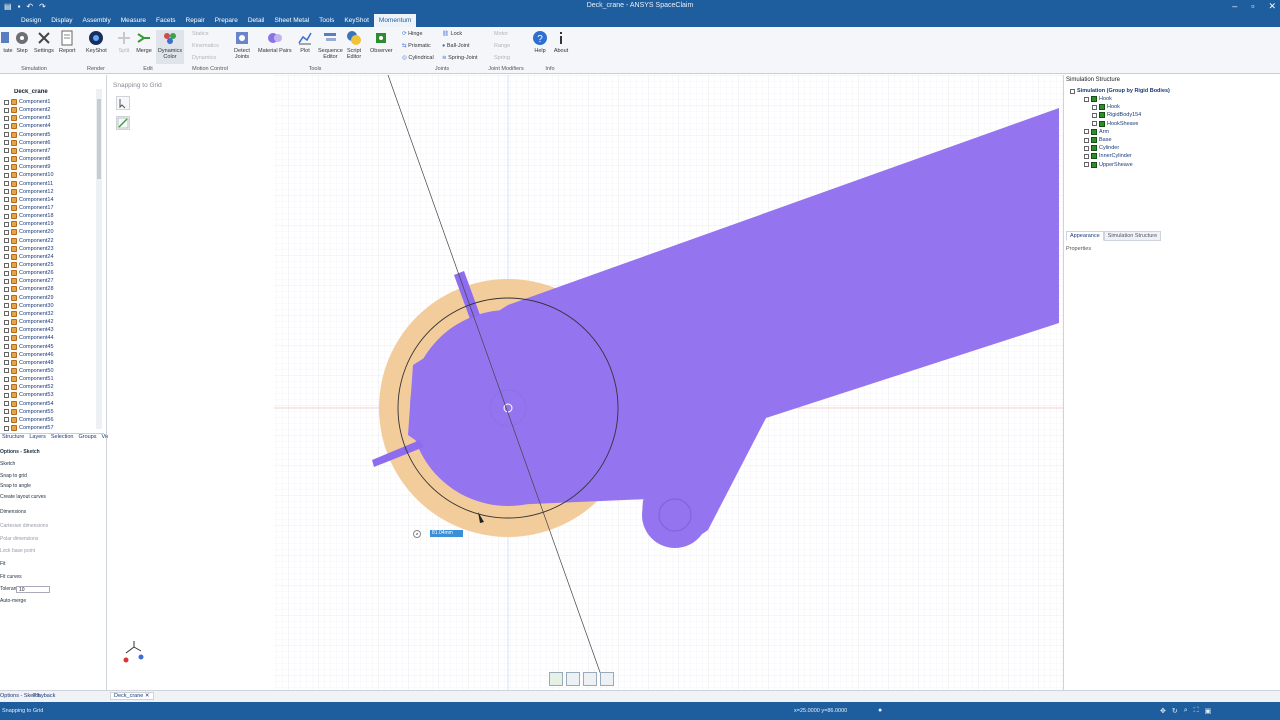  What do you see at coordinates (29, 338) in the screenshot?
I see `tree-item: Component44` at bounding box center [29, 338].